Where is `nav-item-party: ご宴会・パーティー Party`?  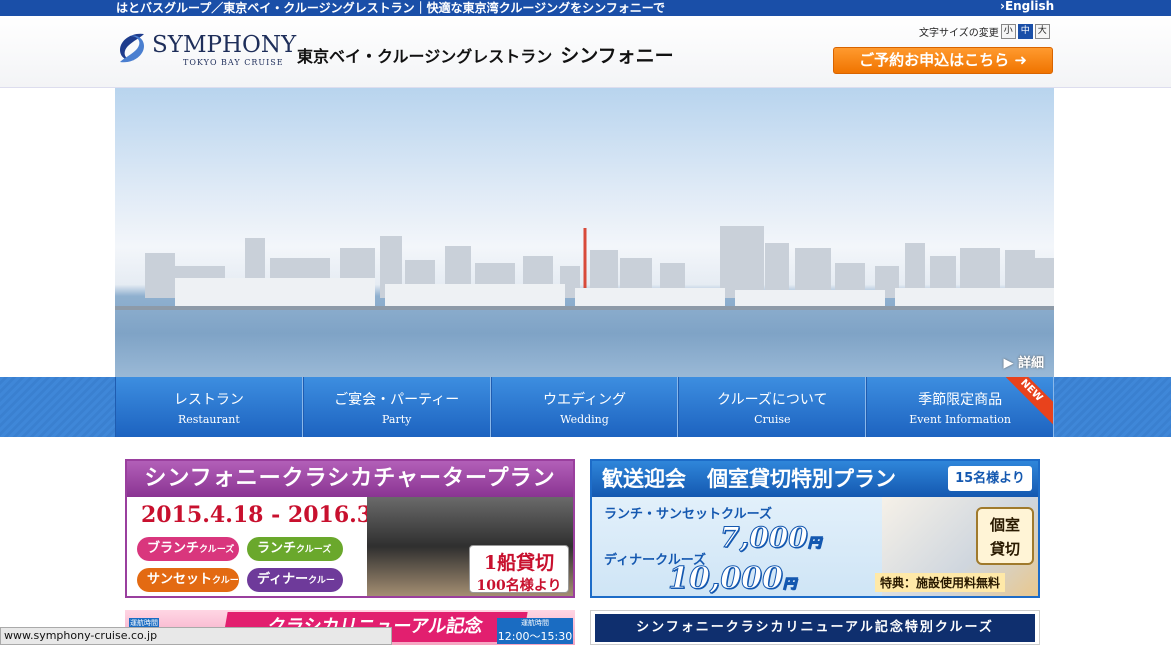 nav-item-party: ご宴会・パーティー Party is located at coordinates (396, 407).